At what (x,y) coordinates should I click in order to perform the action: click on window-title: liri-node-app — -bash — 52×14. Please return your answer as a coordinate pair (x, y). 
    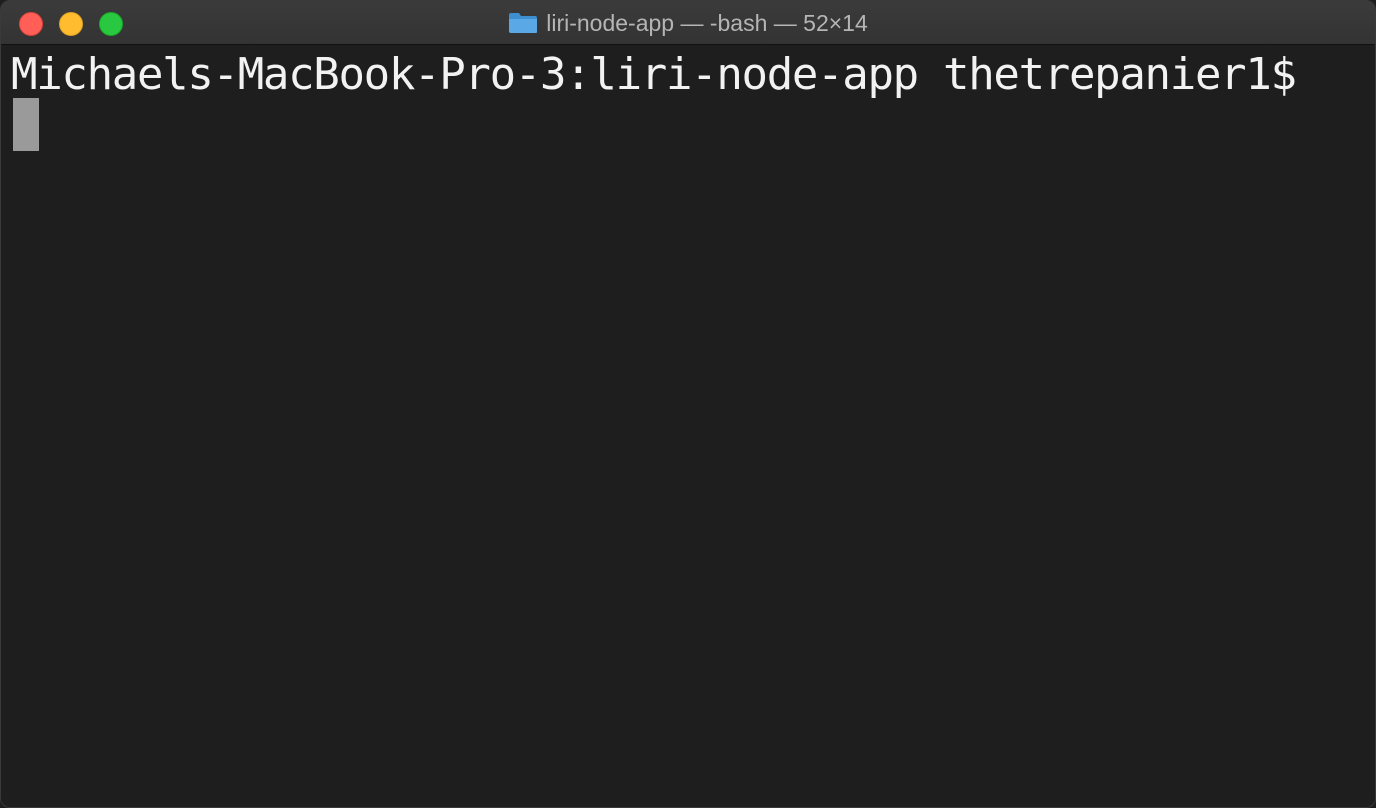
    Looking at the image, I should click on (707, 22).